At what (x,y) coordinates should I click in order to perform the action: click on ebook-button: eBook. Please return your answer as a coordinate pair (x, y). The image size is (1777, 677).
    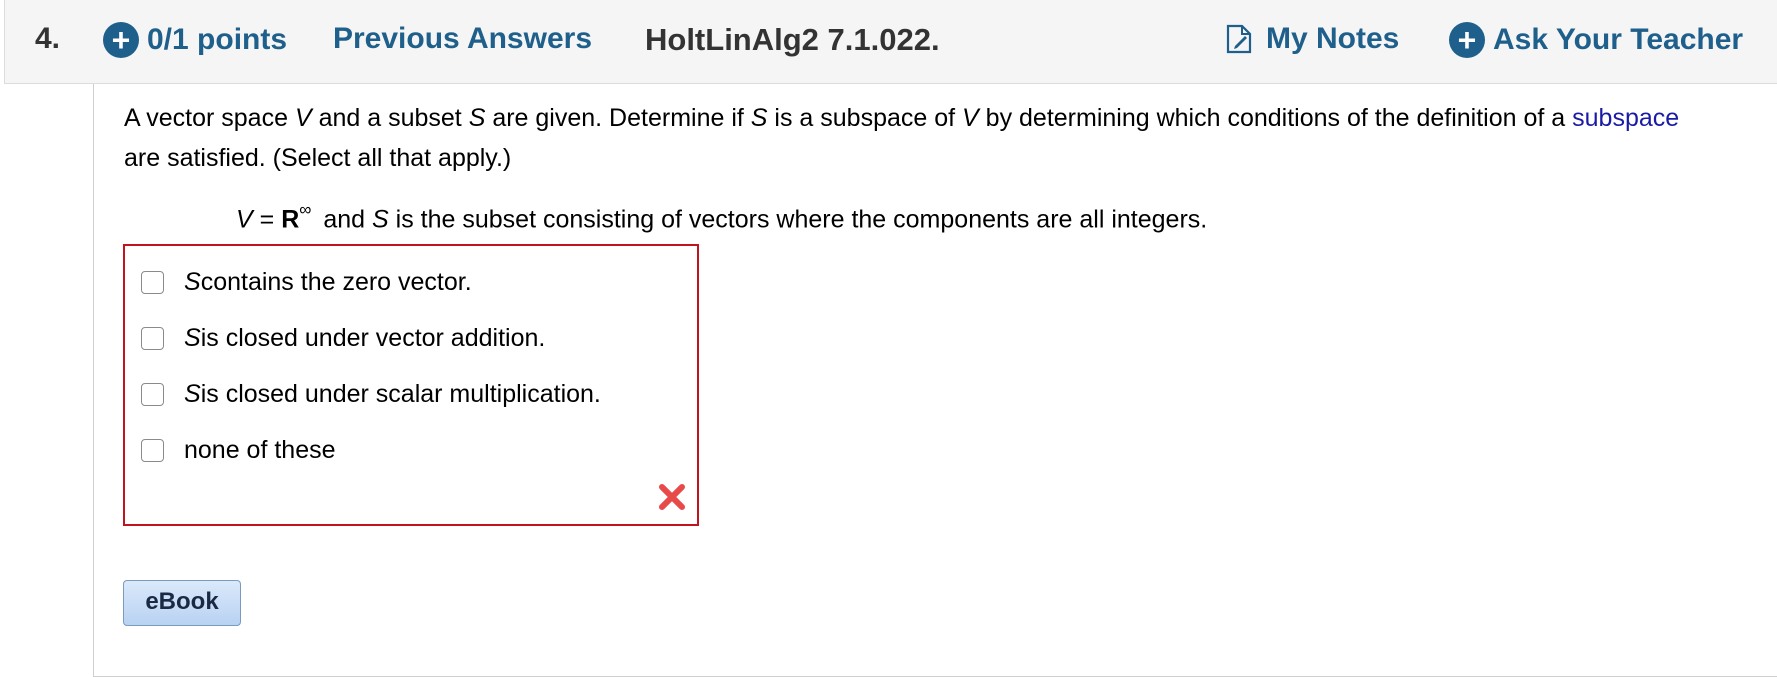
    Looking at the image, I should click on (182, 603).